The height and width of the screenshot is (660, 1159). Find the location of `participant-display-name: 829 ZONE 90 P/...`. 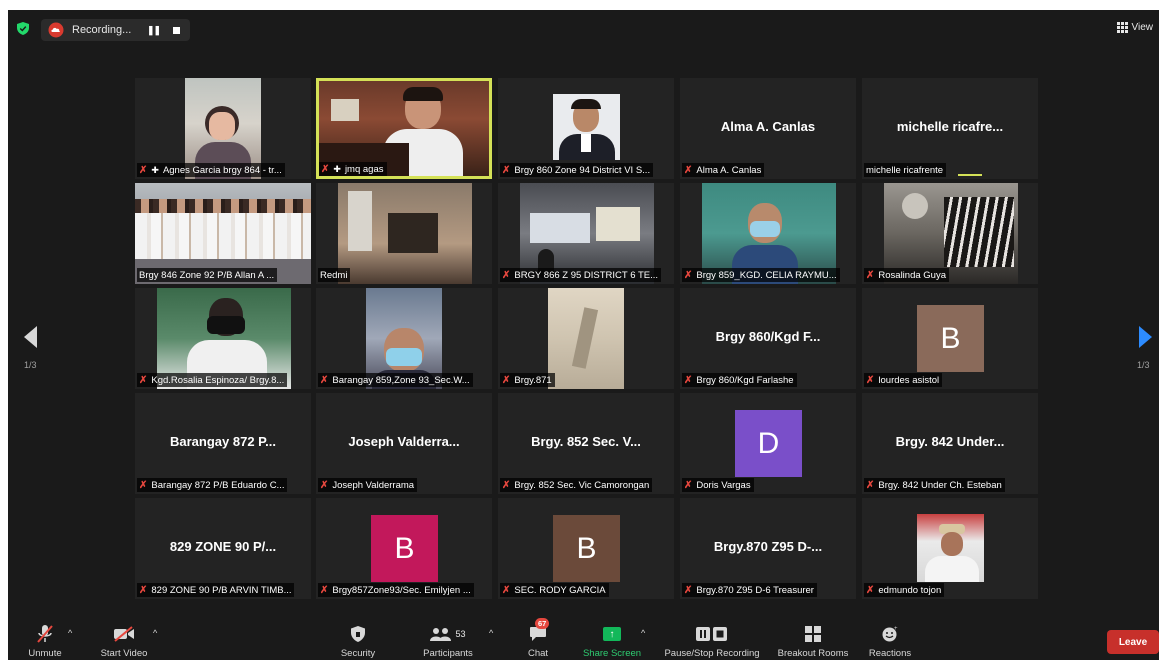

participant-display-name: 829 ZONE 90 P/... is located at coordinates (223, 546).